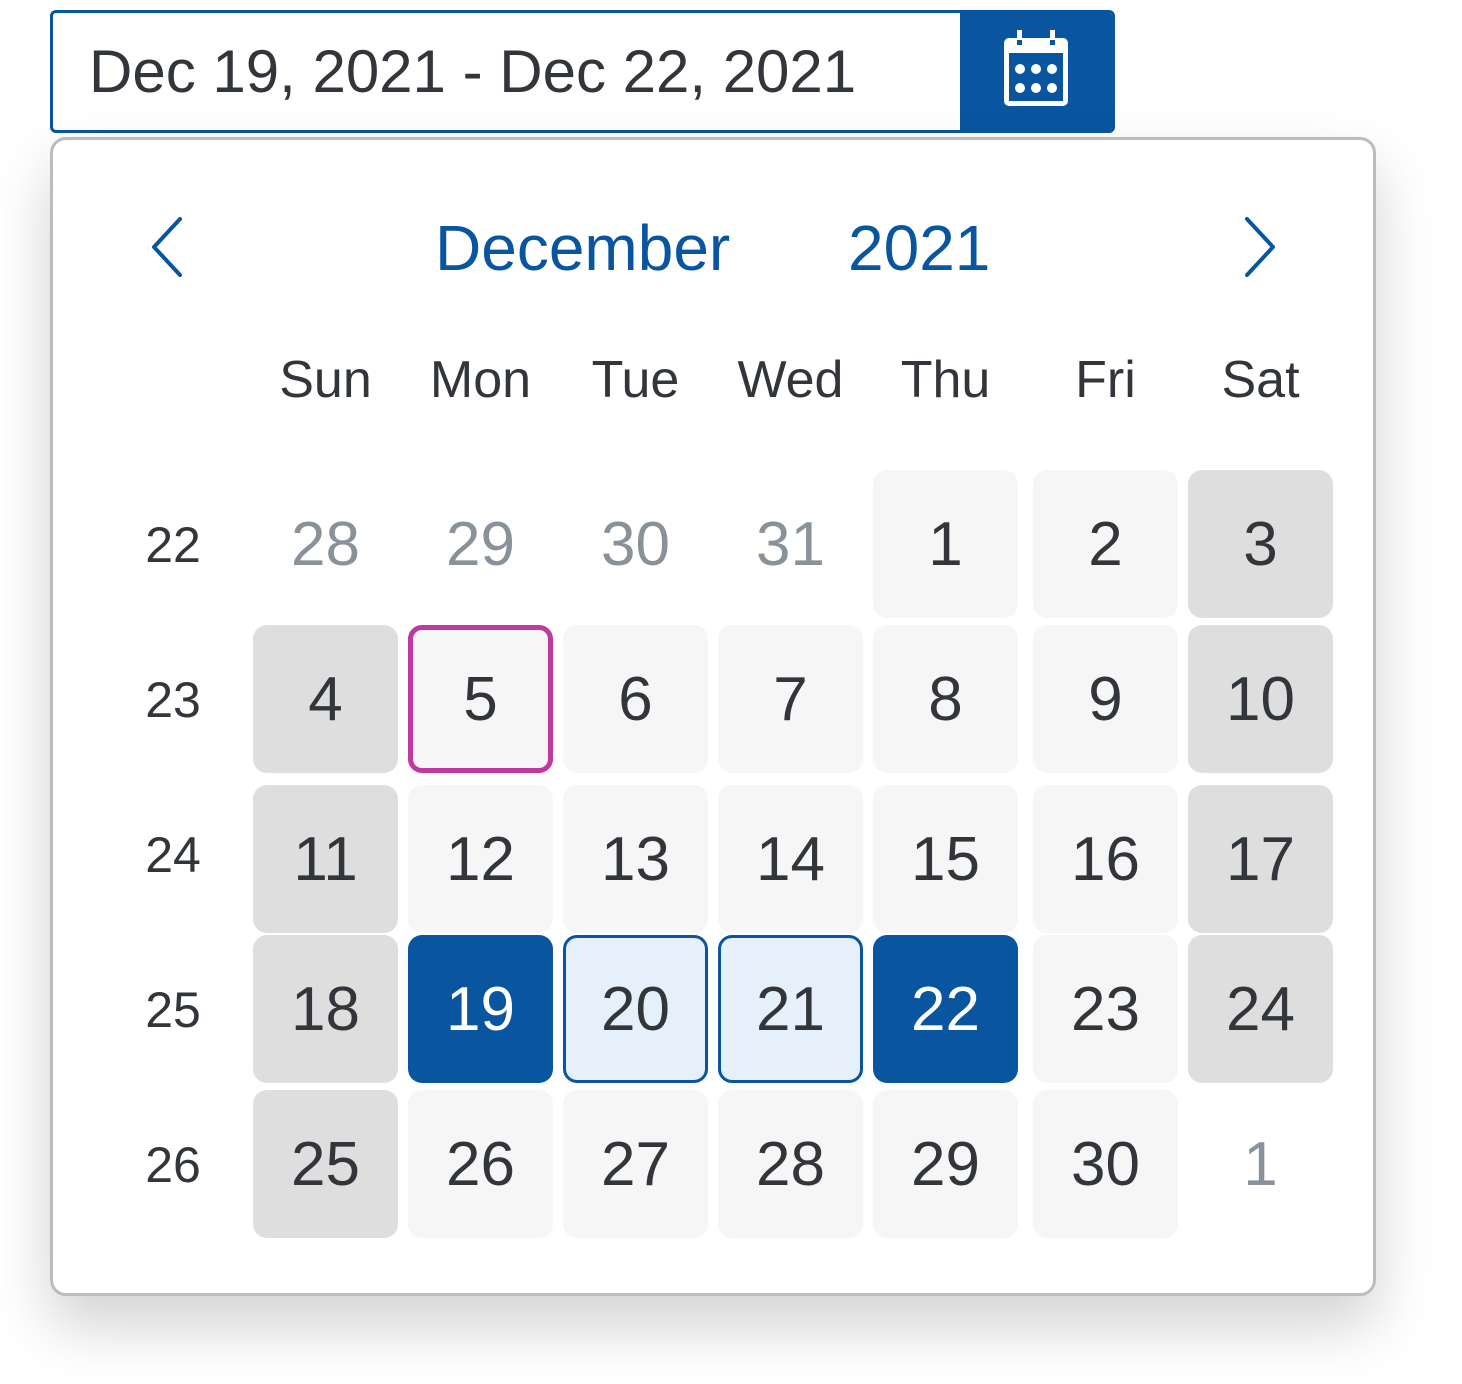 The image size is (1462, 1384). I want to click on day-cell-other-month: 30, so click(635, 544).